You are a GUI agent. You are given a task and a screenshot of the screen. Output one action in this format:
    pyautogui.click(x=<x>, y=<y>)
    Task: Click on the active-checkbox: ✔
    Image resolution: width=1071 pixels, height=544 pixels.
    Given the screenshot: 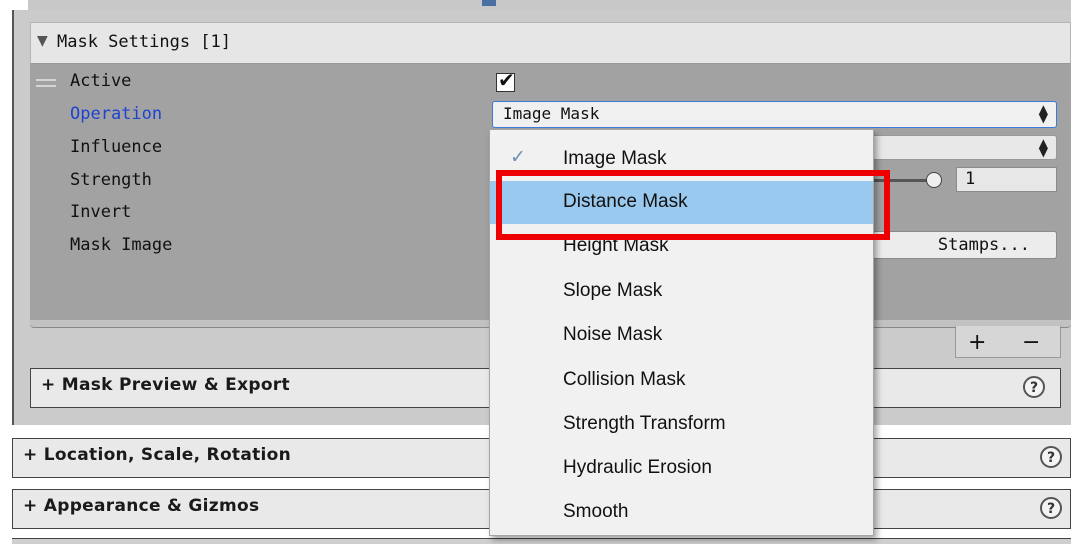 What is the action you would take?
    pyautogui.click(x=505, y=80)
    